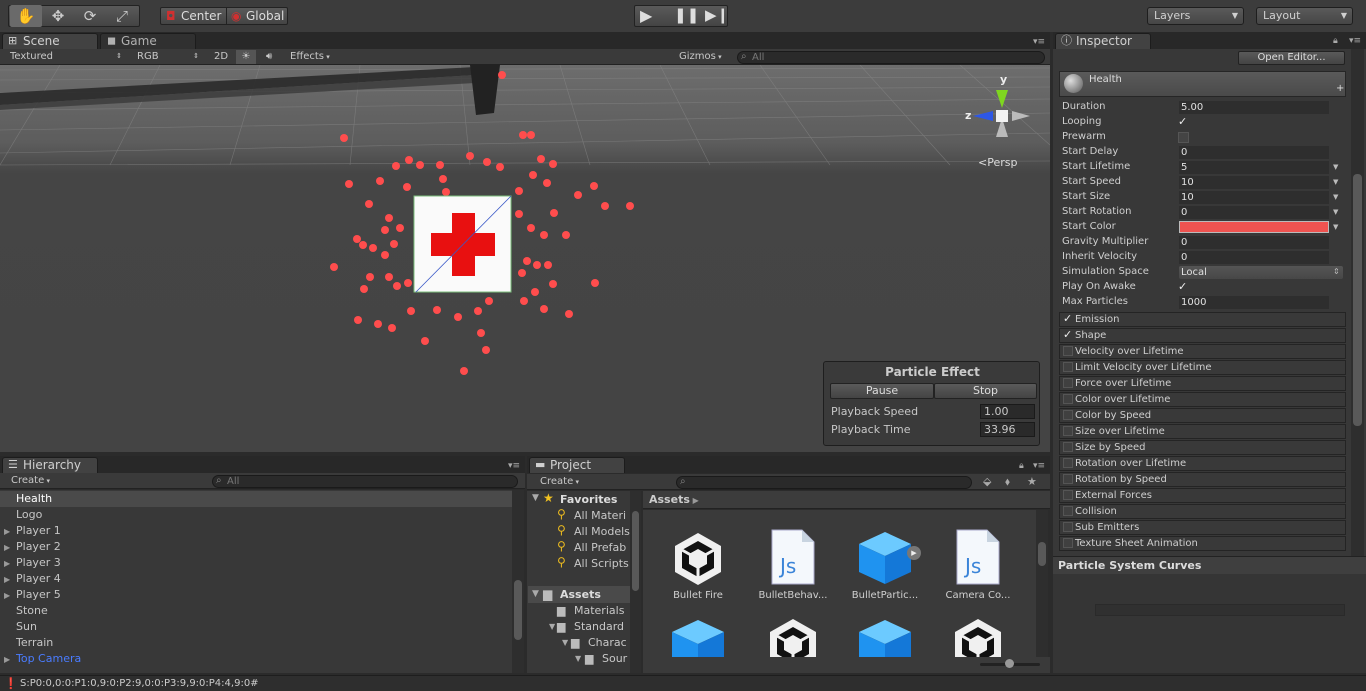 The image size is (1366, 691). I want to click on module-checkbox: ✓, so click(1068, 334).